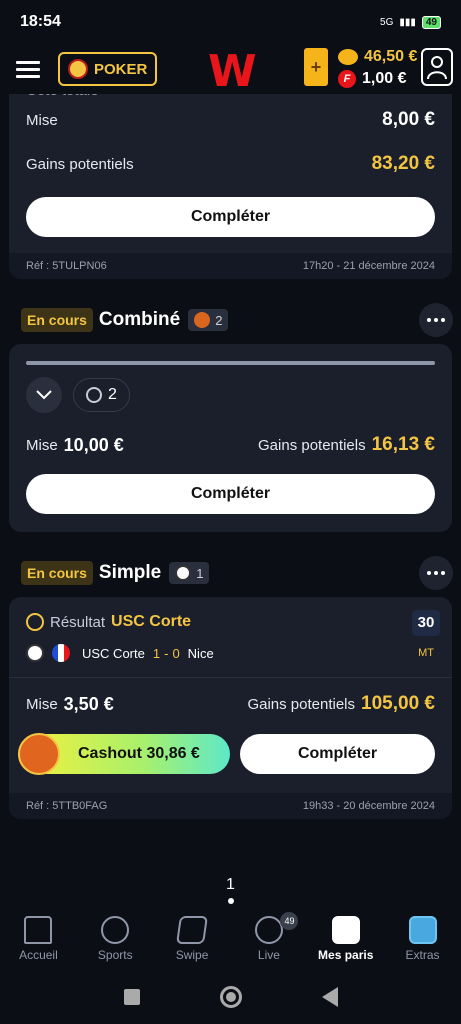 This screenshot has width=461, height=1024. What do you see at coordinates (115, 955) in the screenshot?
I see `nav-label: Sports` at bounding box center [115, 955].